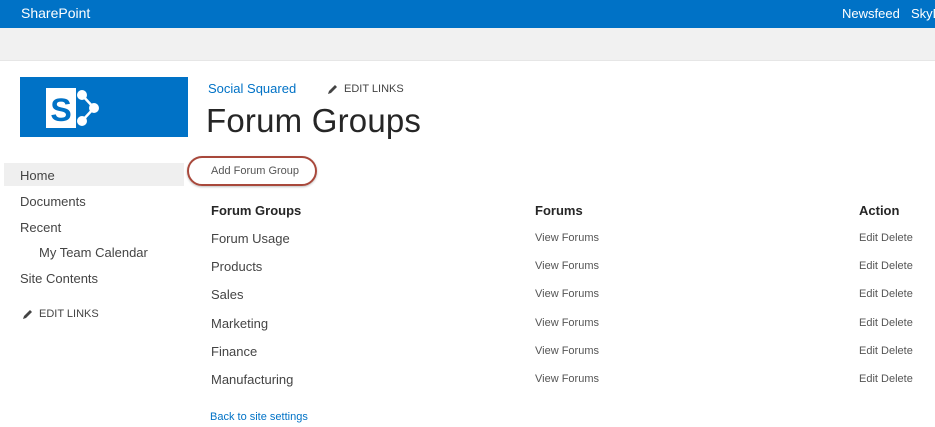  I want to click on column-header-forums: Forums, so click(559, 210).